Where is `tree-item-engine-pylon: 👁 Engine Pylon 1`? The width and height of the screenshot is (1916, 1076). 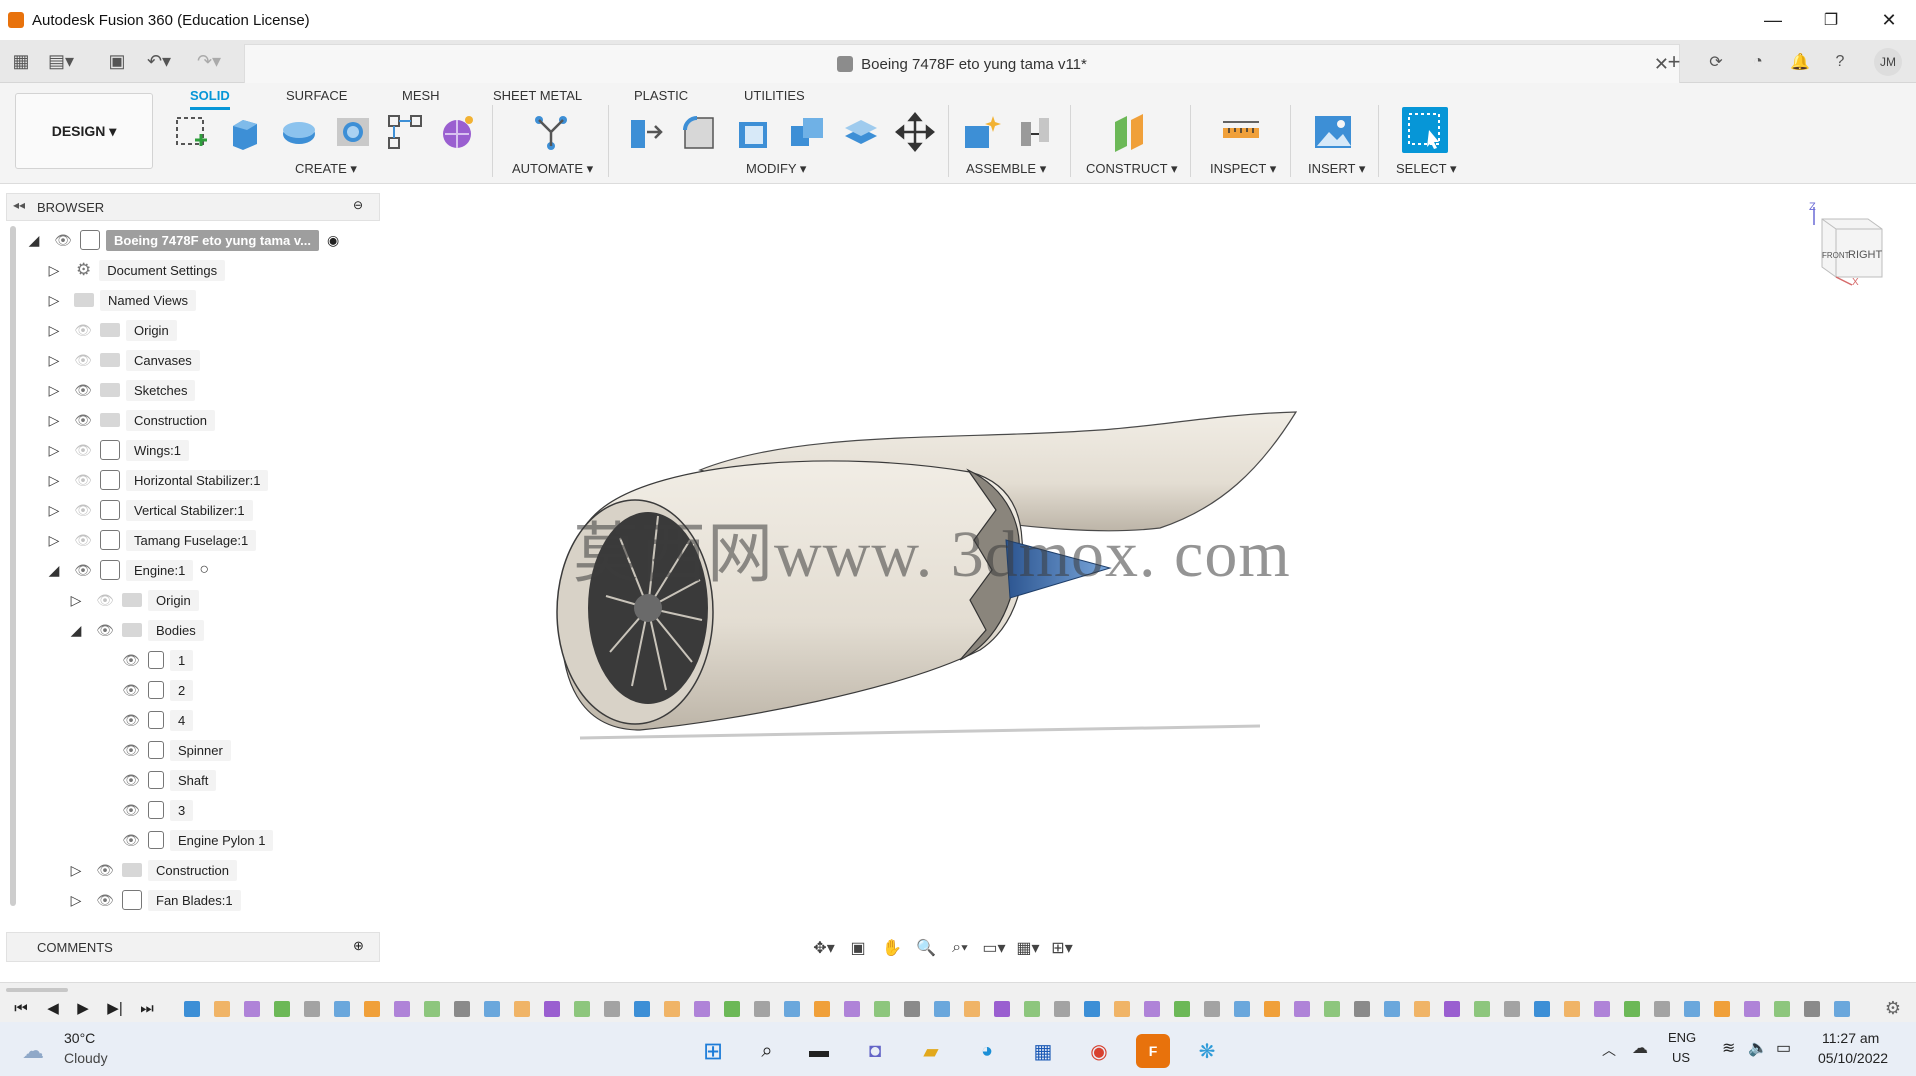 tree-item-engine-pylon: 👁 Engine Pylon 1 is located at coordinates (198, 840).